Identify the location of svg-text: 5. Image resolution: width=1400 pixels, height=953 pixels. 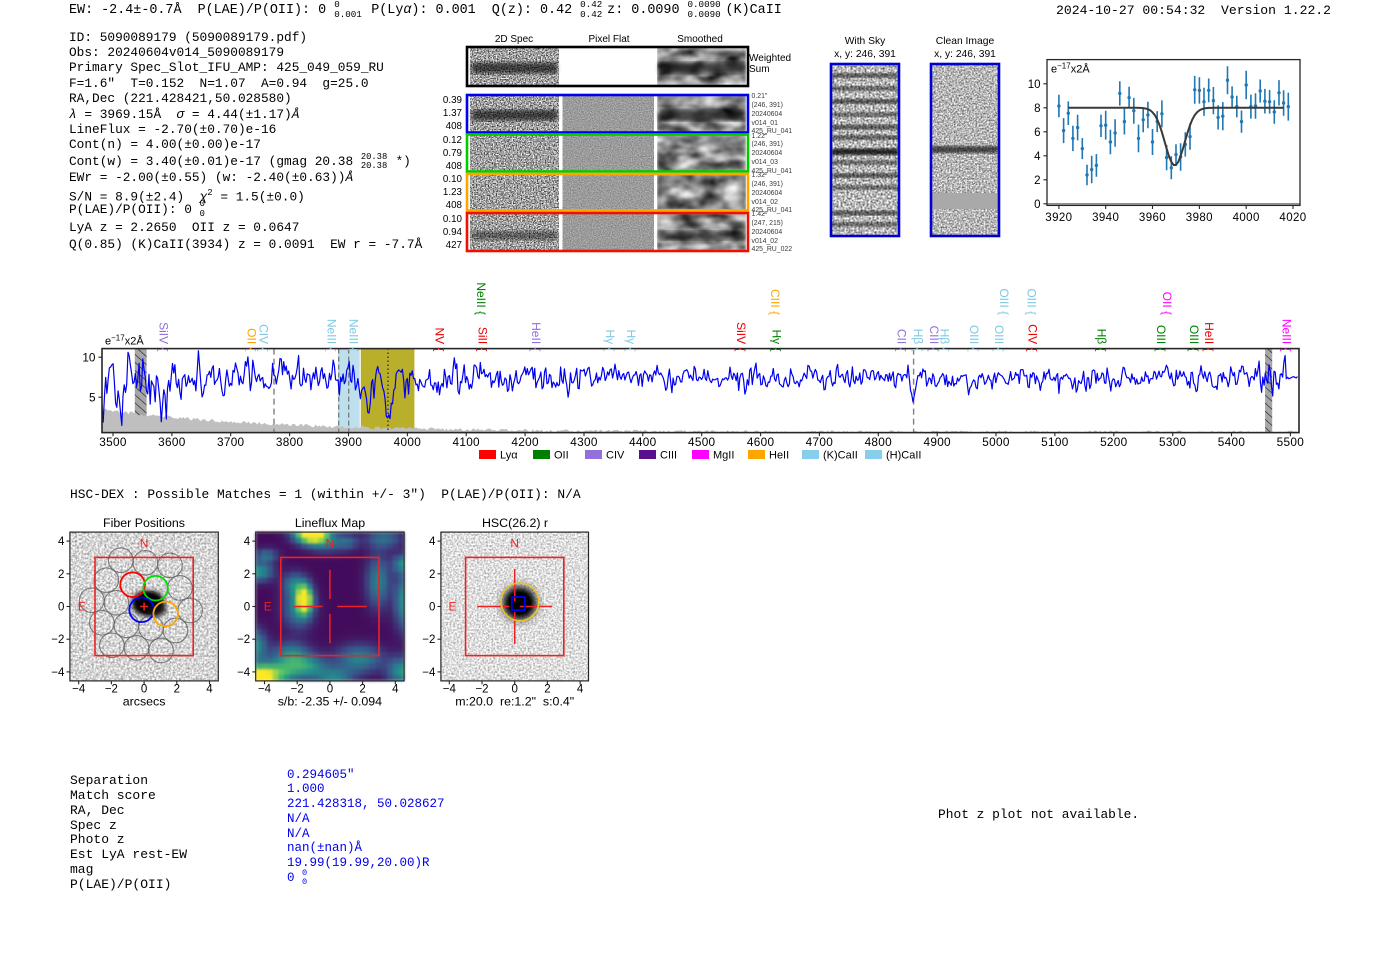
(92, 397).